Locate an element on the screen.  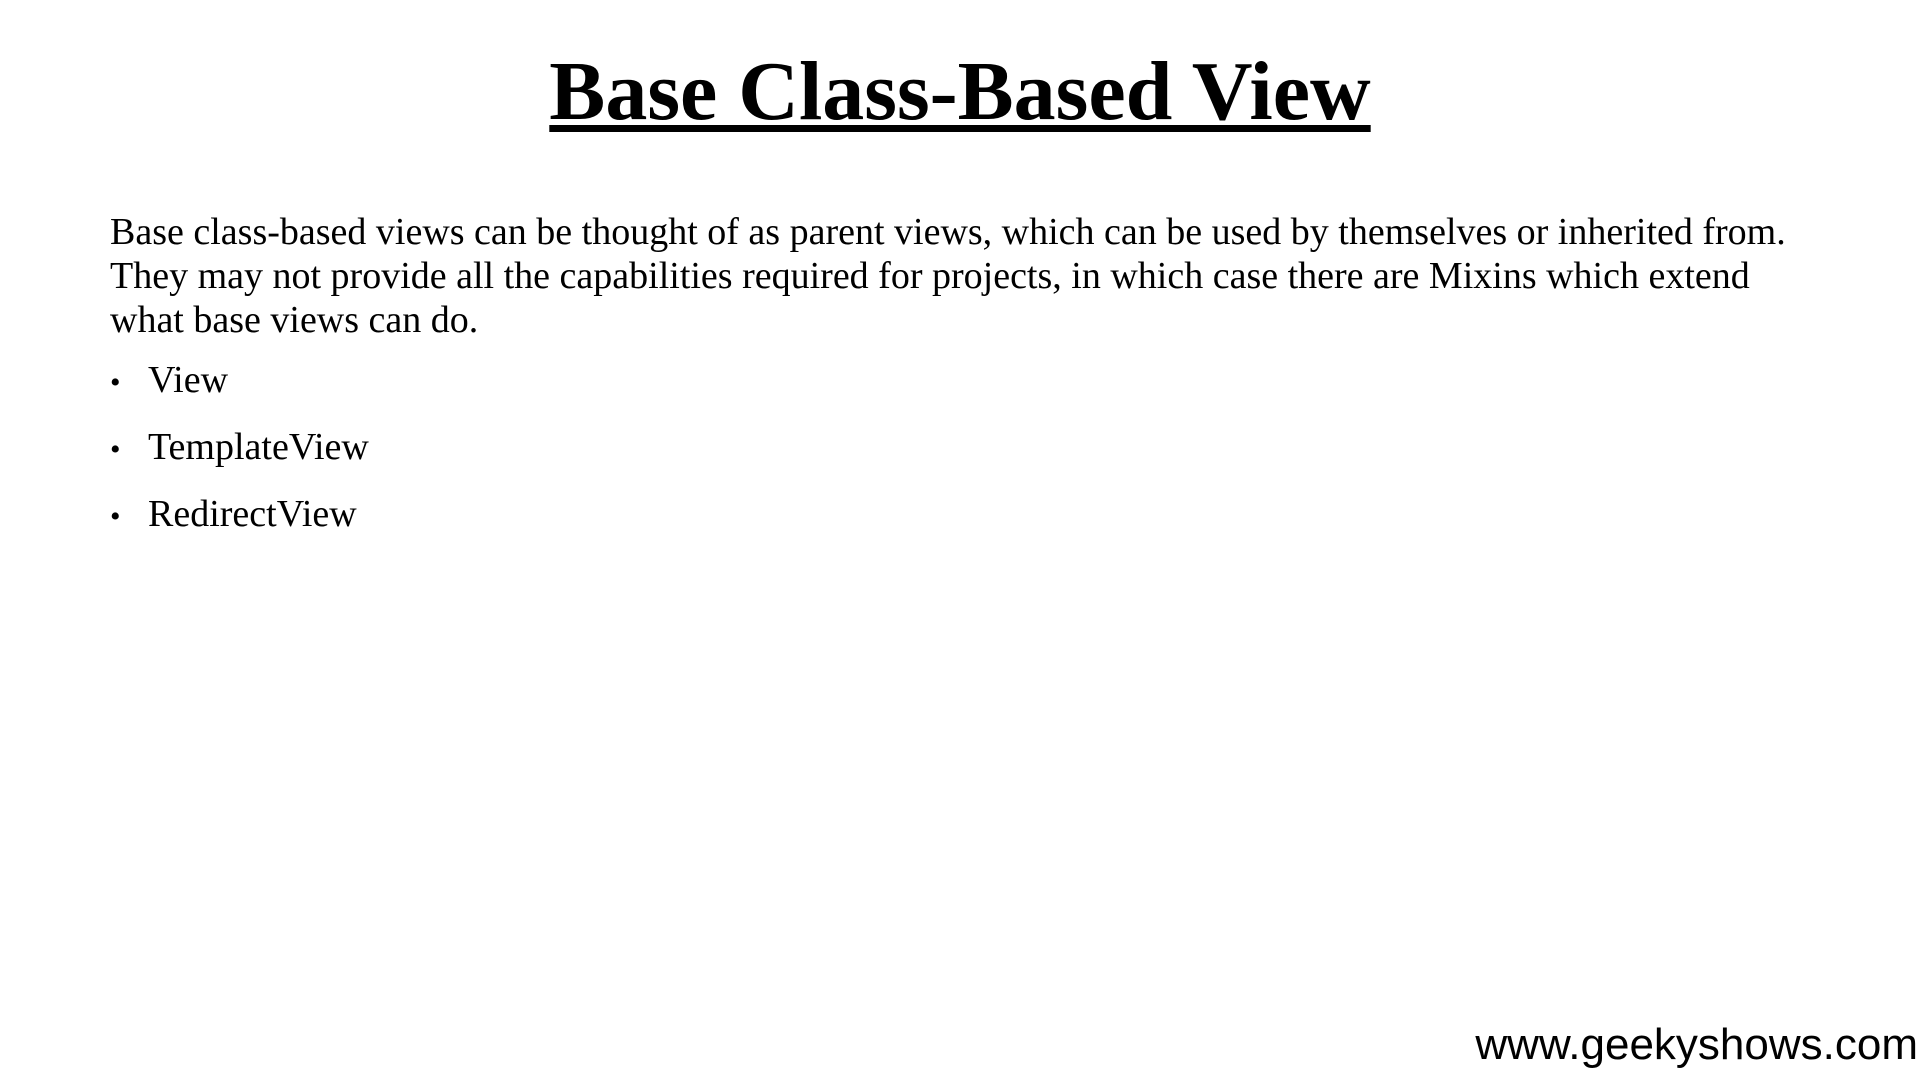
slide-title: Base Class-Based View is located at coordinates (960, 91).